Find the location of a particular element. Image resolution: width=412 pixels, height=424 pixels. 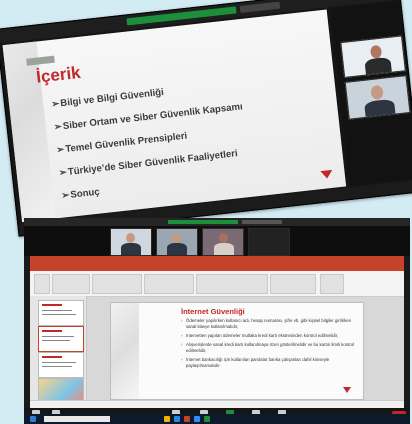

ppt-ribbon is located at coordinates (217, 284).